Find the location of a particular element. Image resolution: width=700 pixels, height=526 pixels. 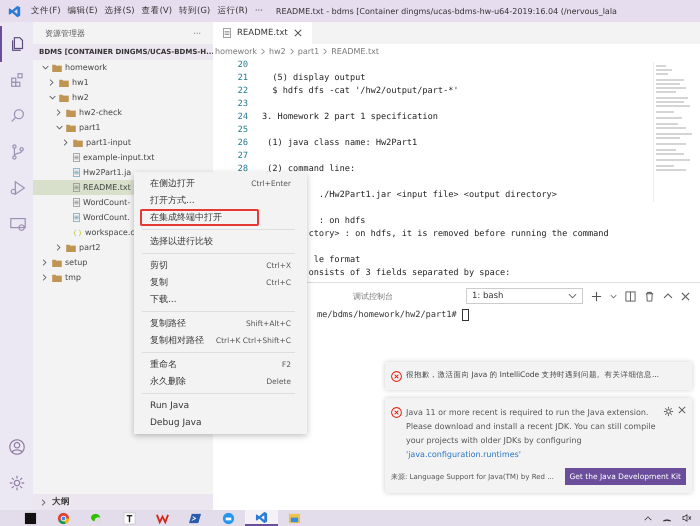

outline-label: 大纲 is located at coordinates (61, 502).